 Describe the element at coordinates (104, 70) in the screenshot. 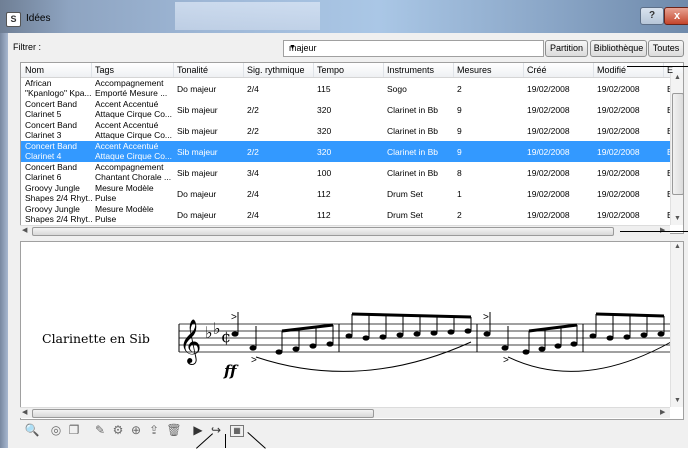

I see `column-header-tags: Tags` at that location.